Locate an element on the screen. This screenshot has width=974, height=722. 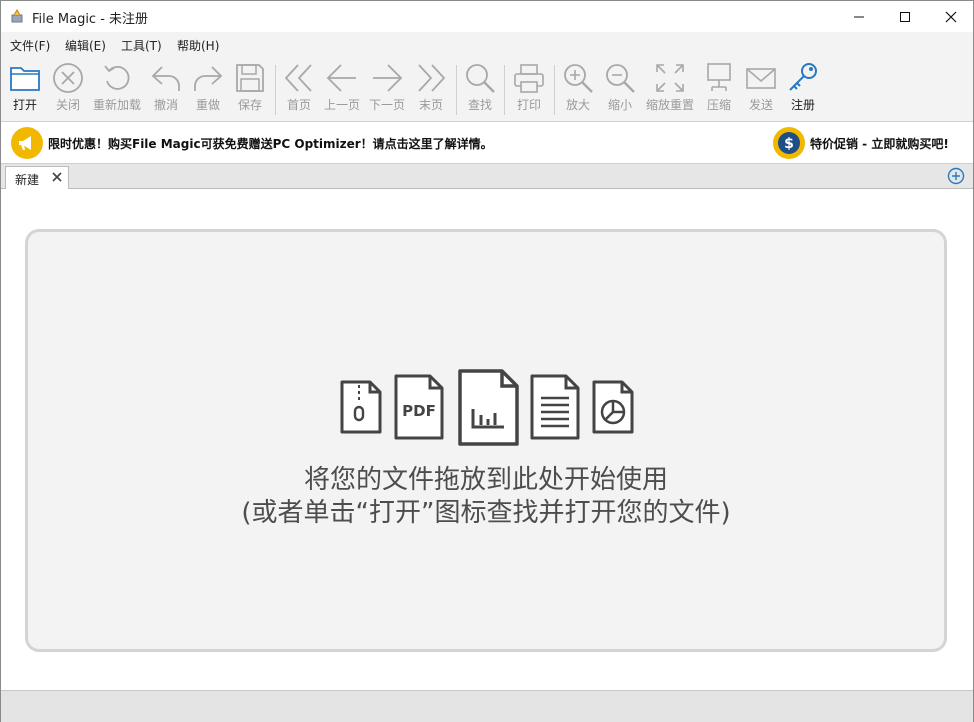
zoom-in-button: 放大 is located at coordinates (578, 89).